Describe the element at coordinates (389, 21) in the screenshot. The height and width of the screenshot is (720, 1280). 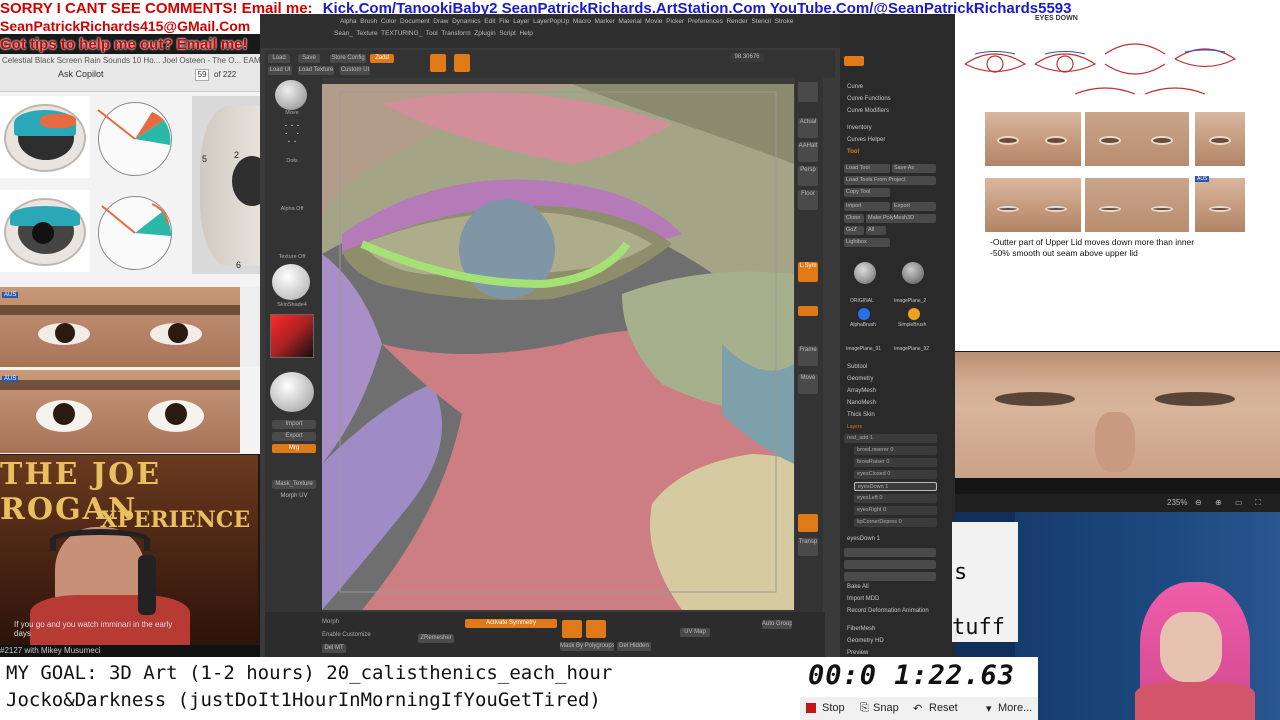
I see `menu-color: Color` at that location.